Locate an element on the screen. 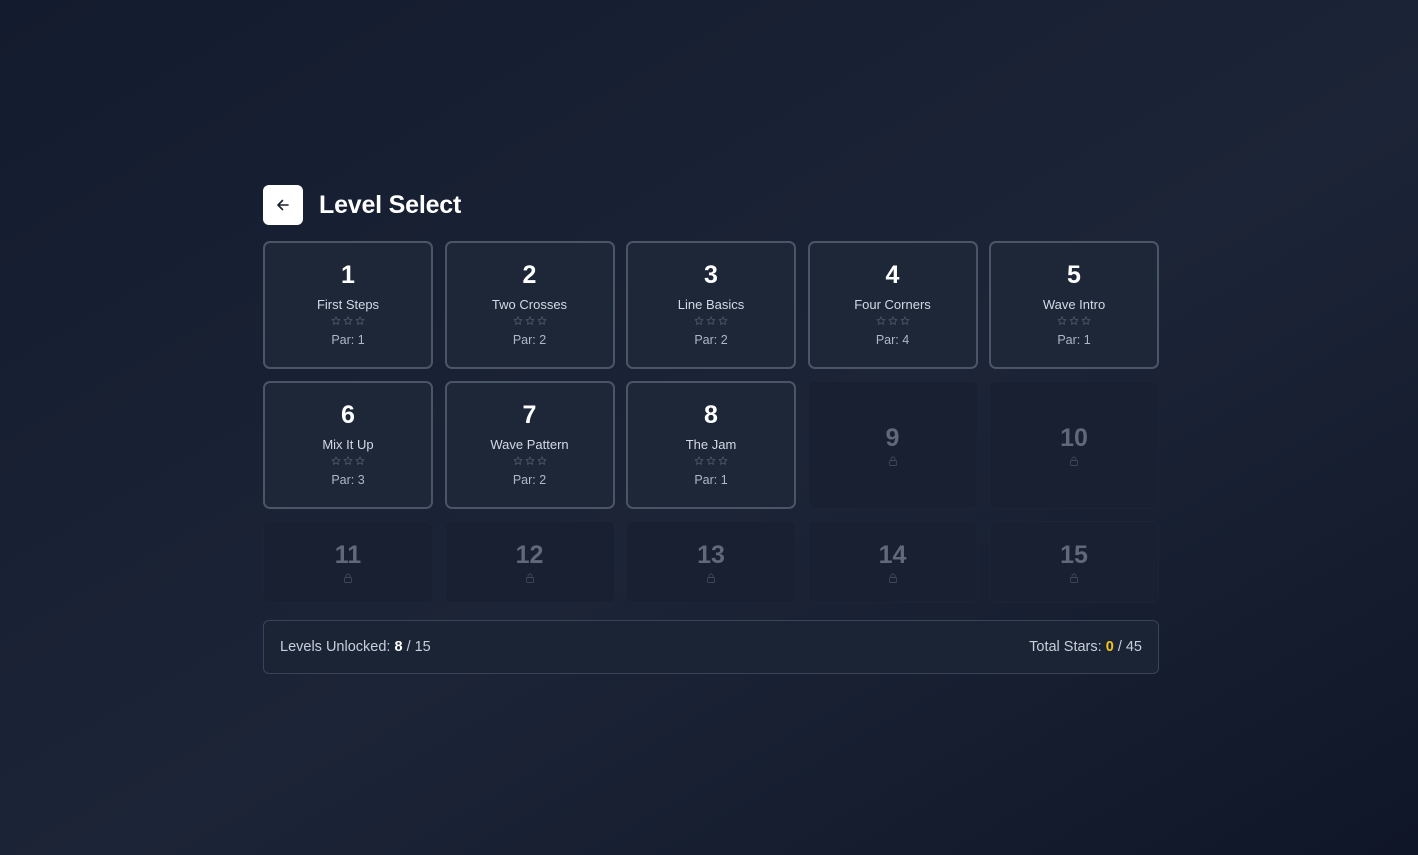 The image size is (1418, 855). level-card-11: 11 is located at coordinates (348, 562).